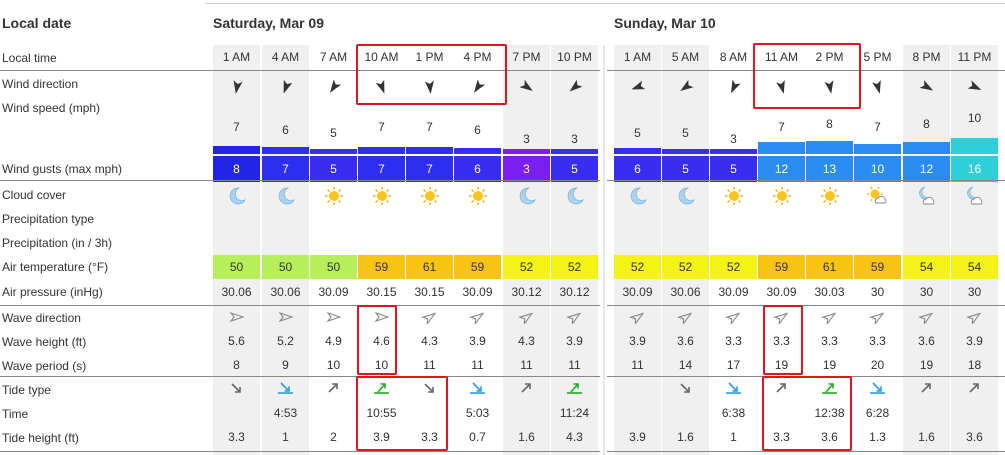  I want to click on wind-gust-value: 7, so click(381, 169).